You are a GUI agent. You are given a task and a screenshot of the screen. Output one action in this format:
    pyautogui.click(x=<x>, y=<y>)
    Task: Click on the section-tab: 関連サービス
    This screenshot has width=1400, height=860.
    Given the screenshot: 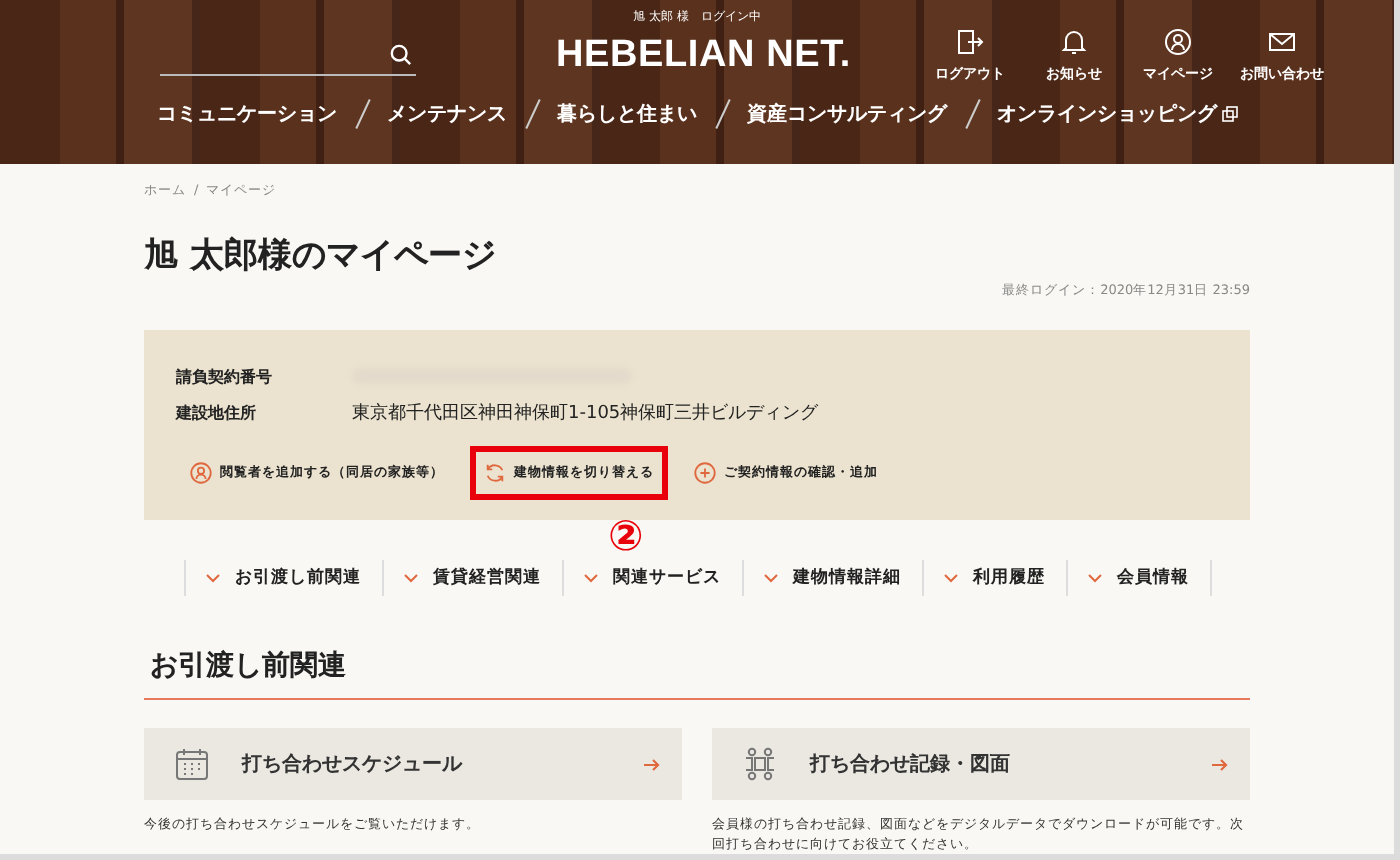 What is the action you would take?
    pyautogui.click(x=651, y=578)
    